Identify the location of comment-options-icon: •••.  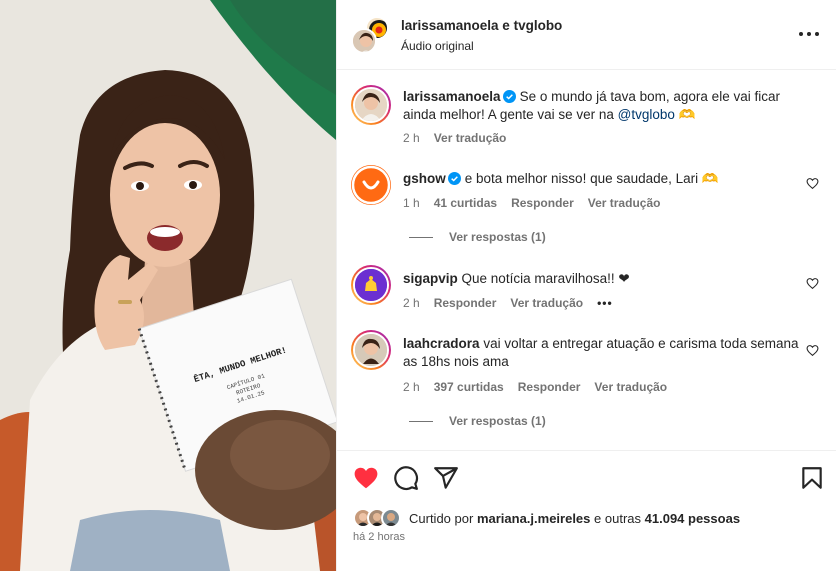
(605, 303).